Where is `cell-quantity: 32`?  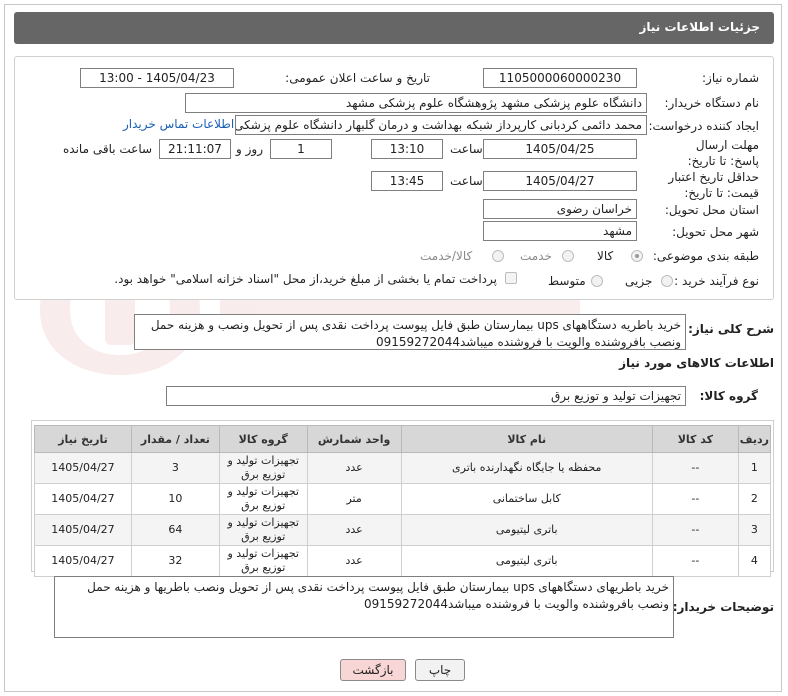 cell-quantity: 32 is located at coordinates (175, 561).